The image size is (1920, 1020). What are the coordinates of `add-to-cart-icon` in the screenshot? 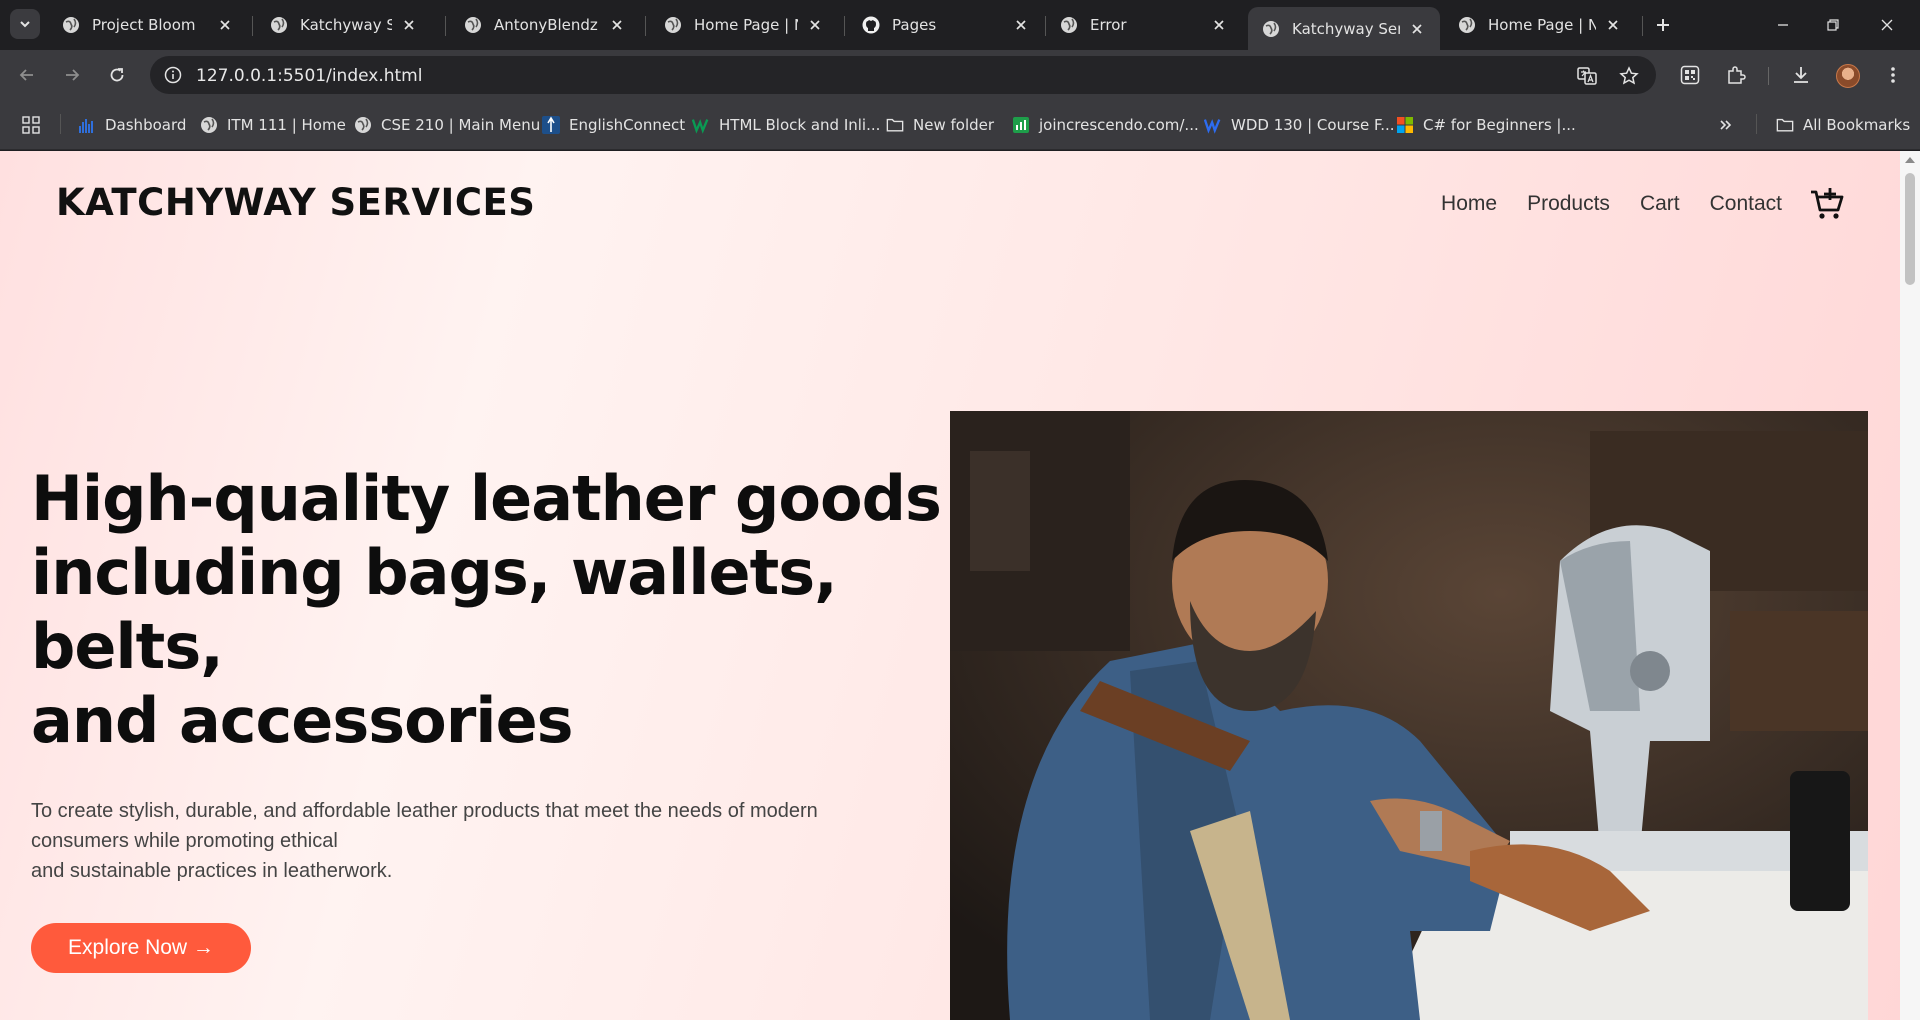 It's located at (1827, 204).